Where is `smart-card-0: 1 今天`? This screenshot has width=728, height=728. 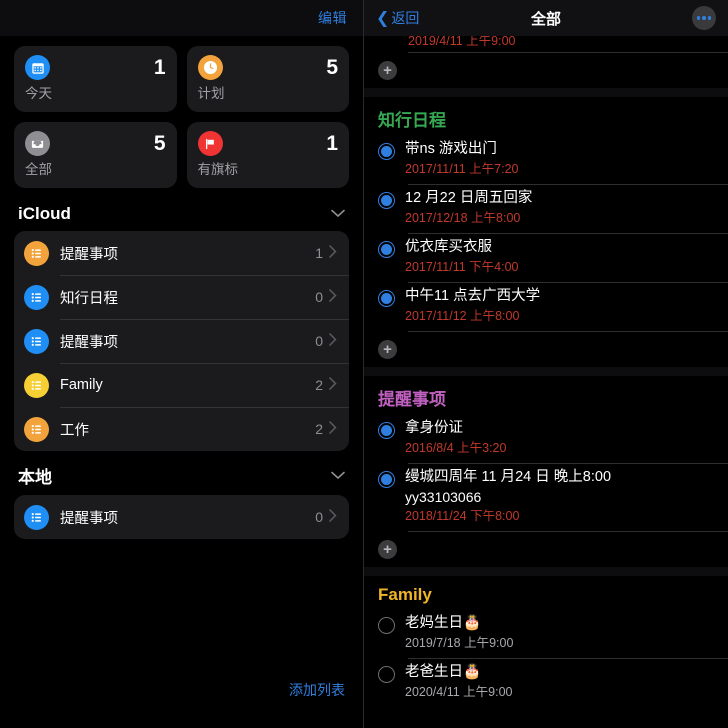
smart-card-0: 1 今天 is located at coordinates (95, 79).